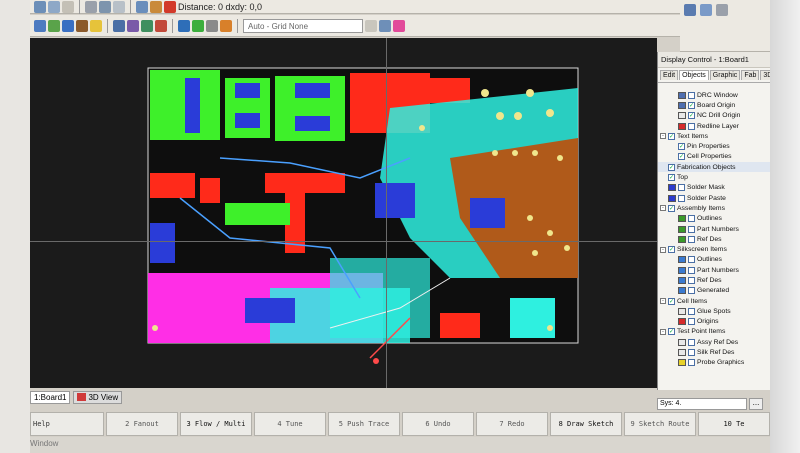 This screenshot has height=453, width=800. What do you see at coordinates (147, 25) in the screenshot?
I see `net-icon` at bounding box center [147, 25].